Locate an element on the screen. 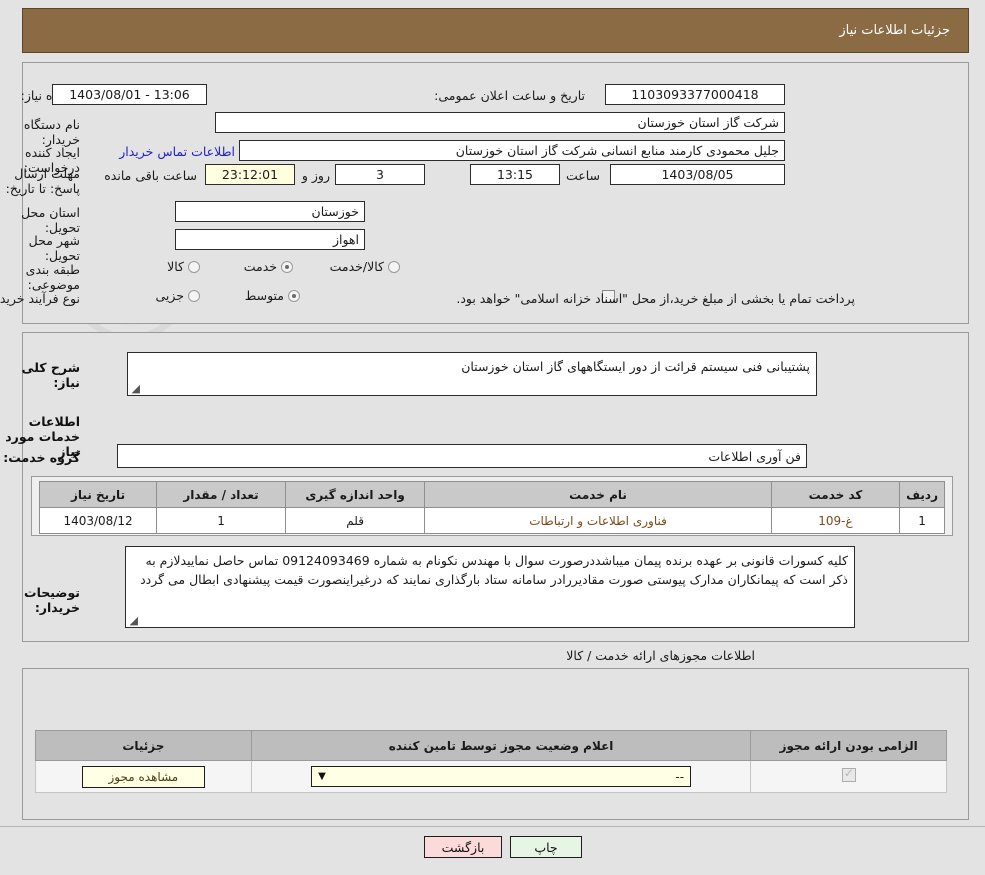 The height and width of the screenshot is (875, 985). buyer-contact-link: اطلاعات تماس خریدار is located at coordinates (177, 151).